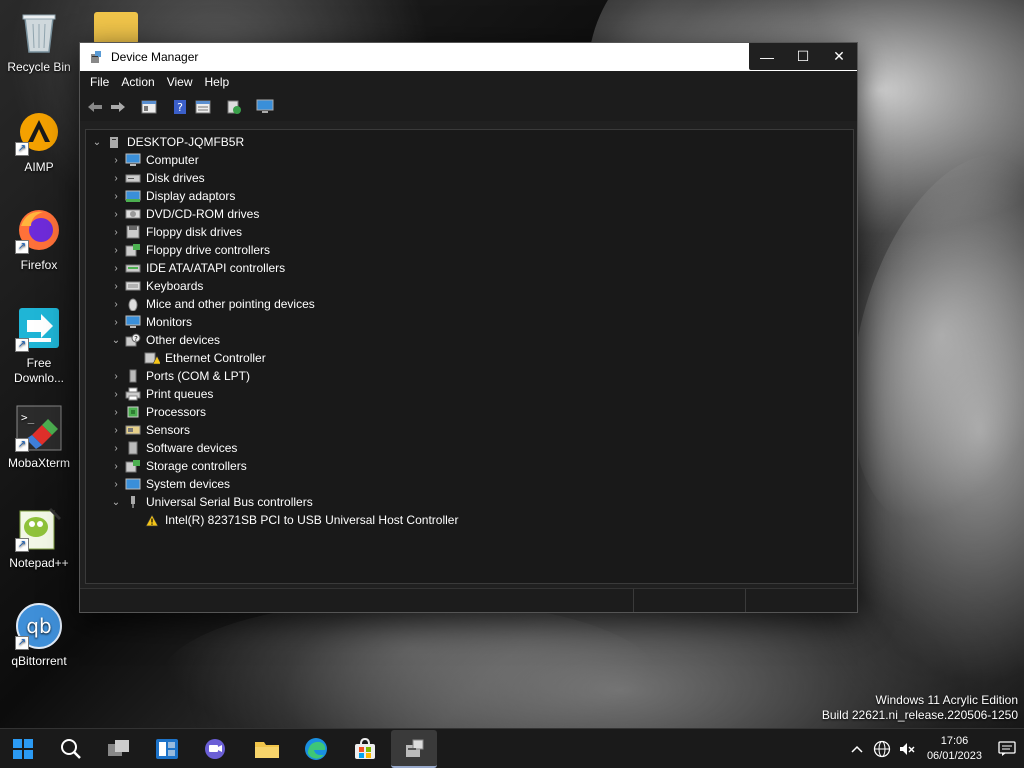 The image size is (1024, 768). I want to click on tree-item-floppy-controllers: › Floppy drive controllers, so click(469, 250).